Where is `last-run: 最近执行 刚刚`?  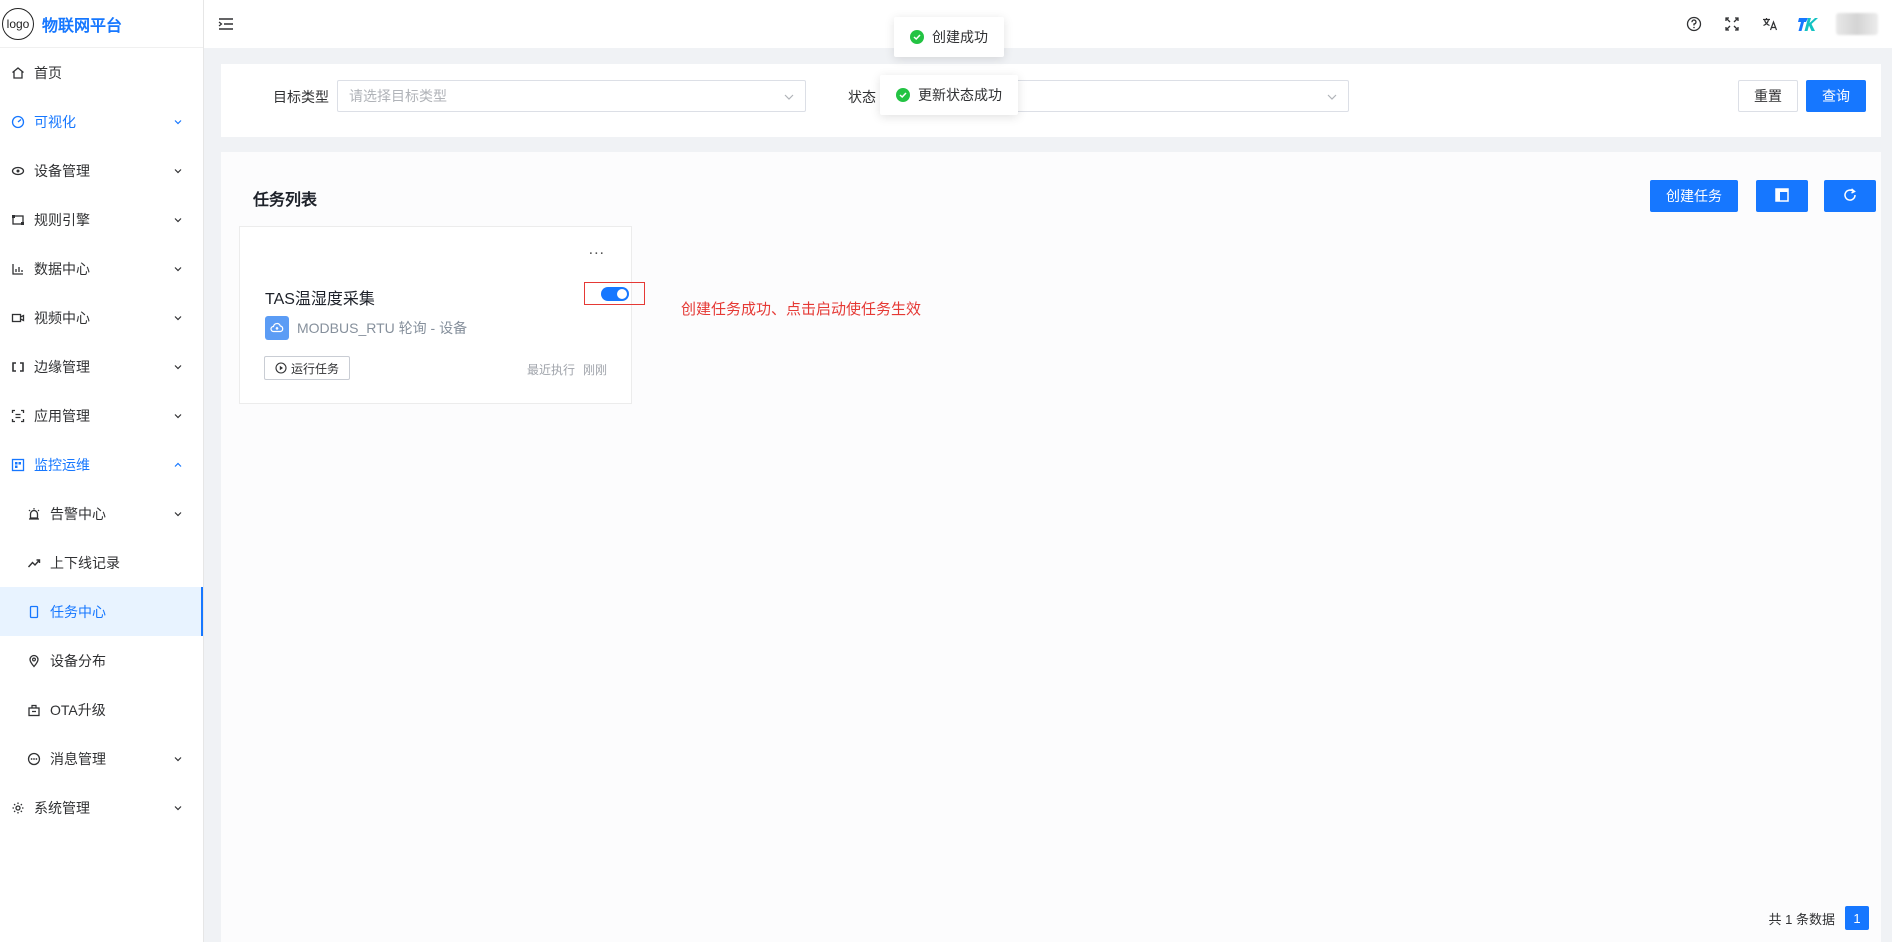
last-run: 最近执行 刚刚 is located at coordinates (567, 369).